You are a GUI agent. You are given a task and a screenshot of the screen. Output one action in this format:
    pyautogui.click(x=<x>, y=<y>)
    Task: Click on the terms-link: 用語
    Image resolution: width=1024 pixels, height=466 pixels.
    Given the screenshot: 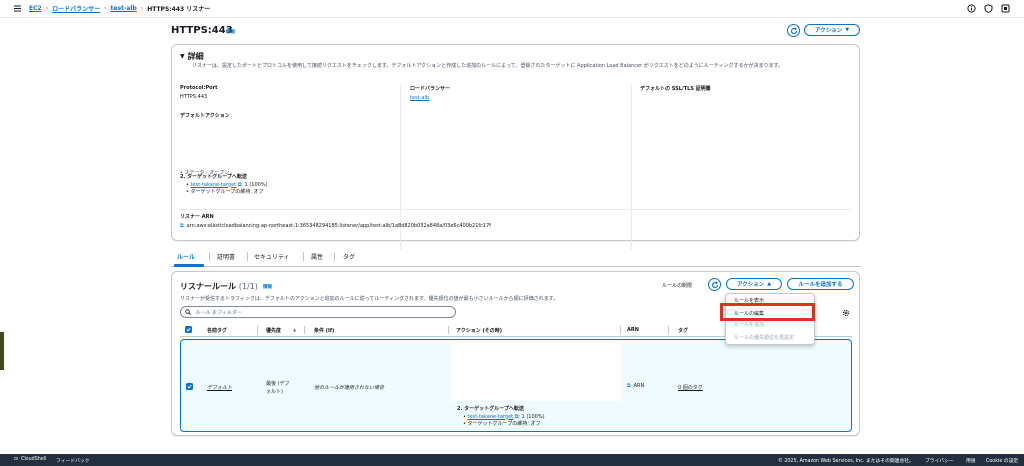 What is the action you would take?
    pyautogui.click(x=971, y=460)
    